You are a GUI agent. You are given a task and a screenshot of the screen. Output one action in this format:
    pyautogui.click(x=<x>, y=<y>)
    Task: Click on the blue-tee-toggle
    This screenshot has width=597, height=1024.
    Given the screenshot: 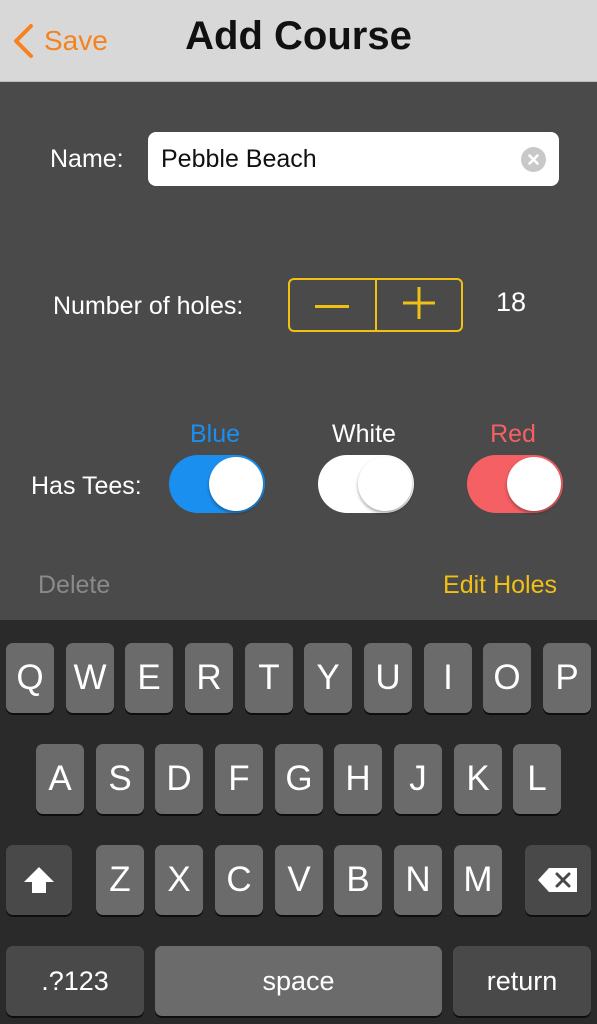 What is the action you would take?
    pyautogui.click(x=217, y=484)
    